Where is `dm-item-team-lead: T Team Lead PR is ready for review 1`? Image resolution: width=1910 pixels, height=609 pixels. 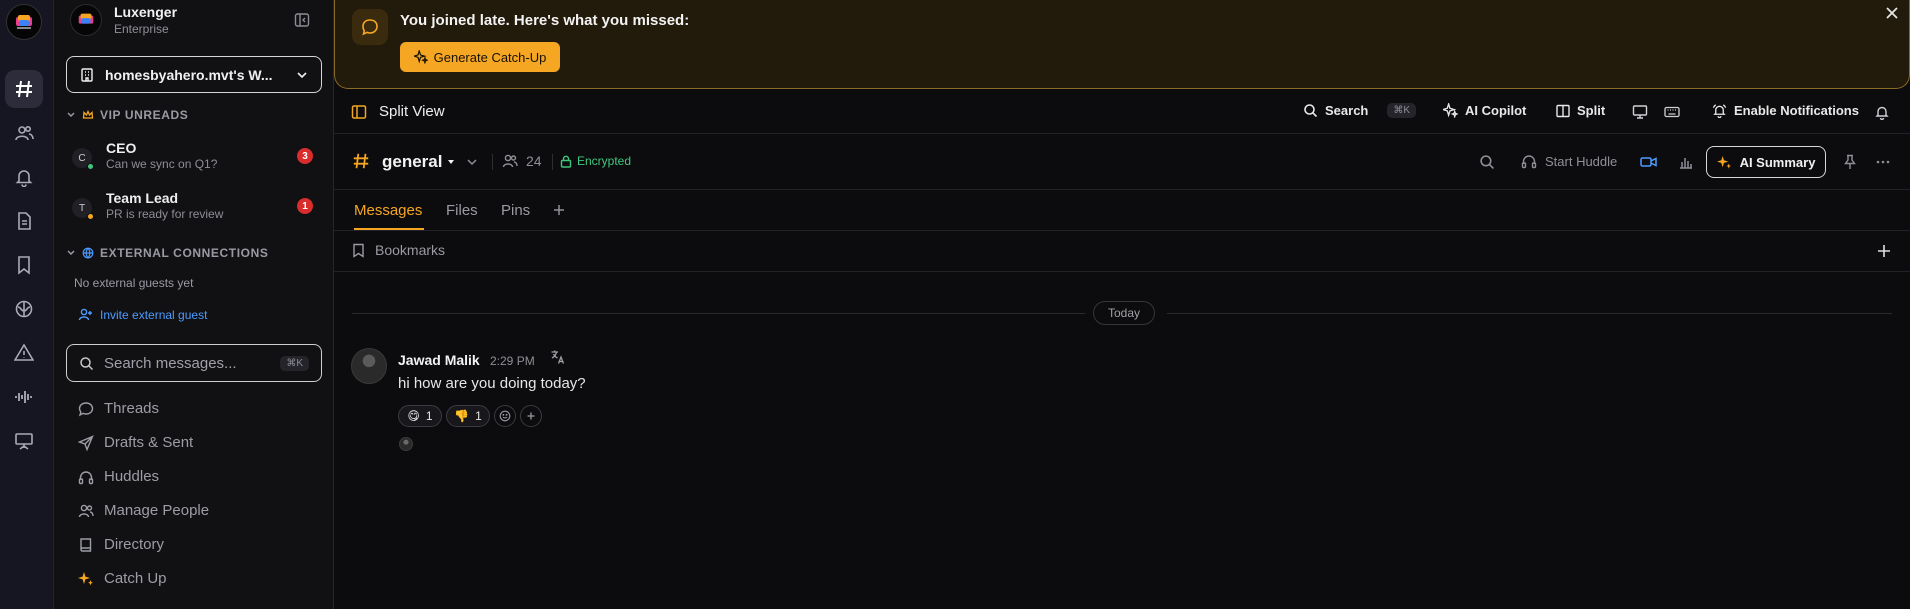
dm-item-team-lead: T Team Lead PR is ready for review 1 is located at coordinates (194, 209).